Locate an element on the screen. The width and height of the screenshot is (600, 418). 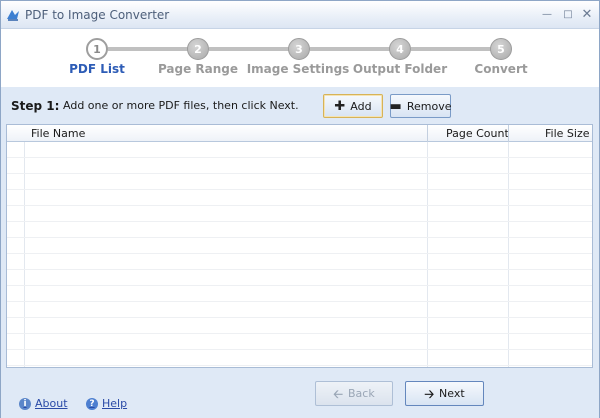
back-button: 🡠 Back is located at coordinates (354, 393).